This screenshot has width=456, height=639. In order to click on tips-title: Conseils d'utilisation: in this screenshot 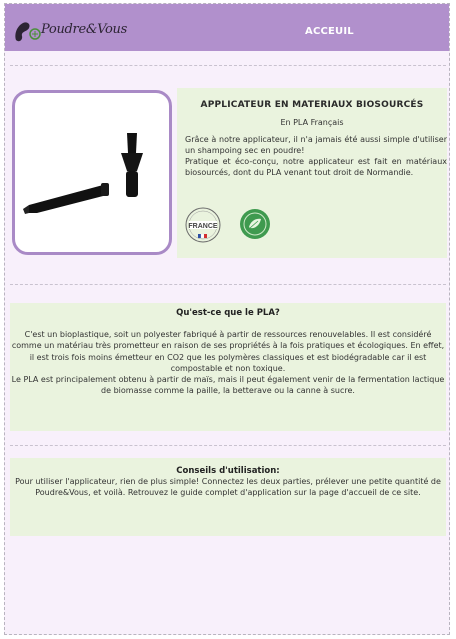, I will do `click(228, 471)`.